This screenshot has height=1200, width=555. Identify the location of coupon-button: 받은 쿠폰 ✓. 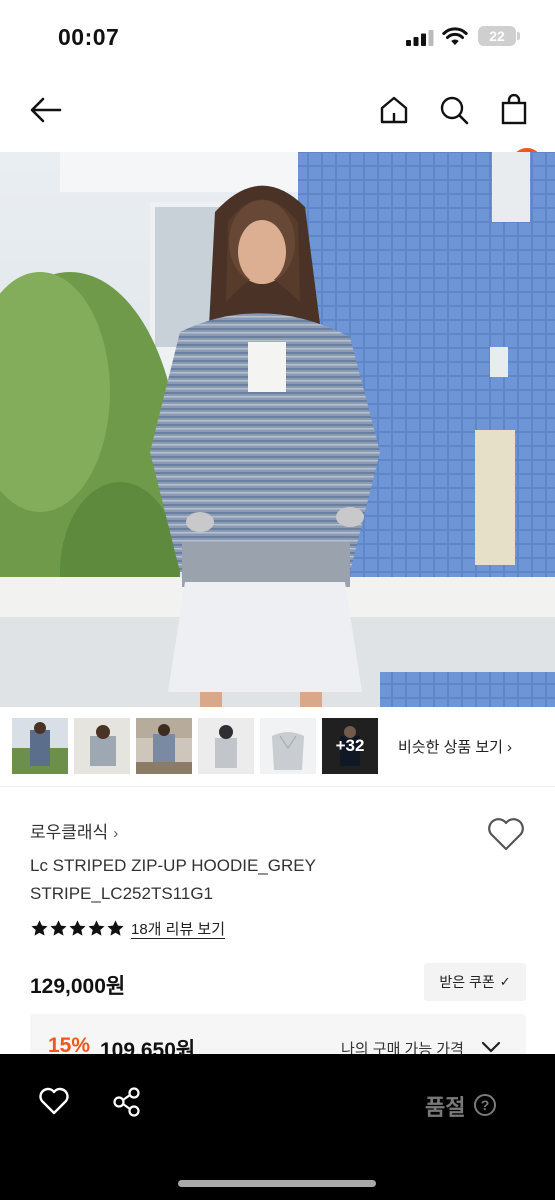
(475, 982).